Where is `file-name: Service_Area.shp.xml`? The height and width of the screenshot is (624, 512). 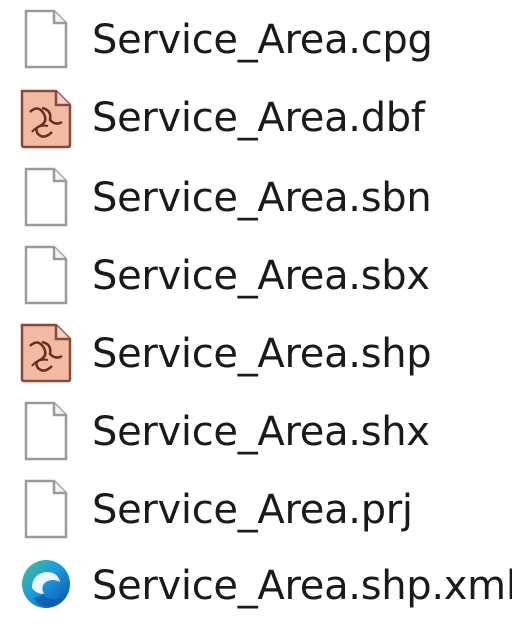
file-name: Service_Area.shp.xml is located at coordinates (302, 586).